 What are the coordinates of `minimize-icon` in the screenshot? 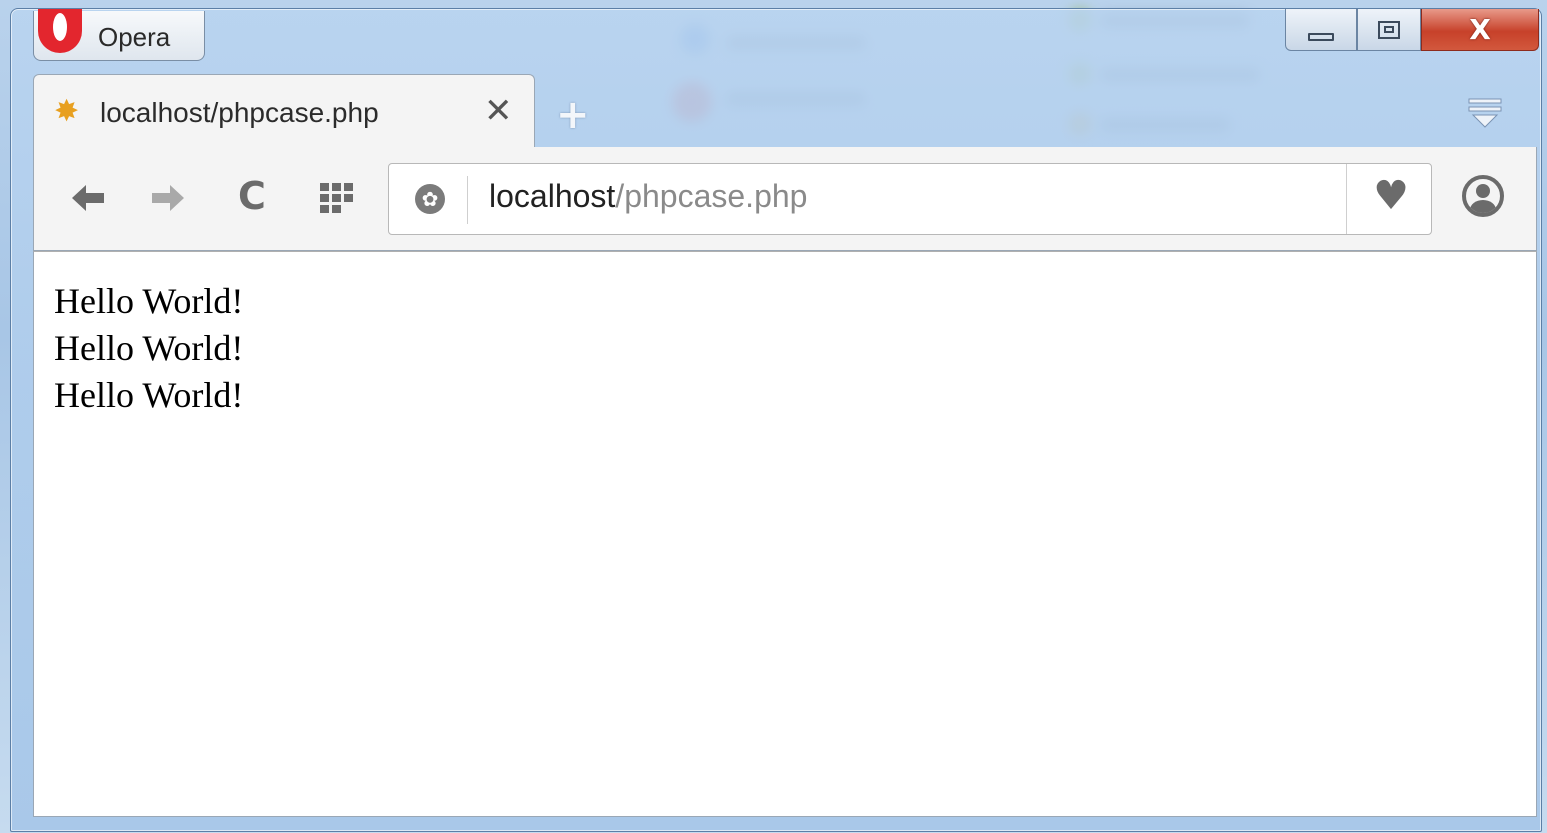 It's located at (1321, 36).